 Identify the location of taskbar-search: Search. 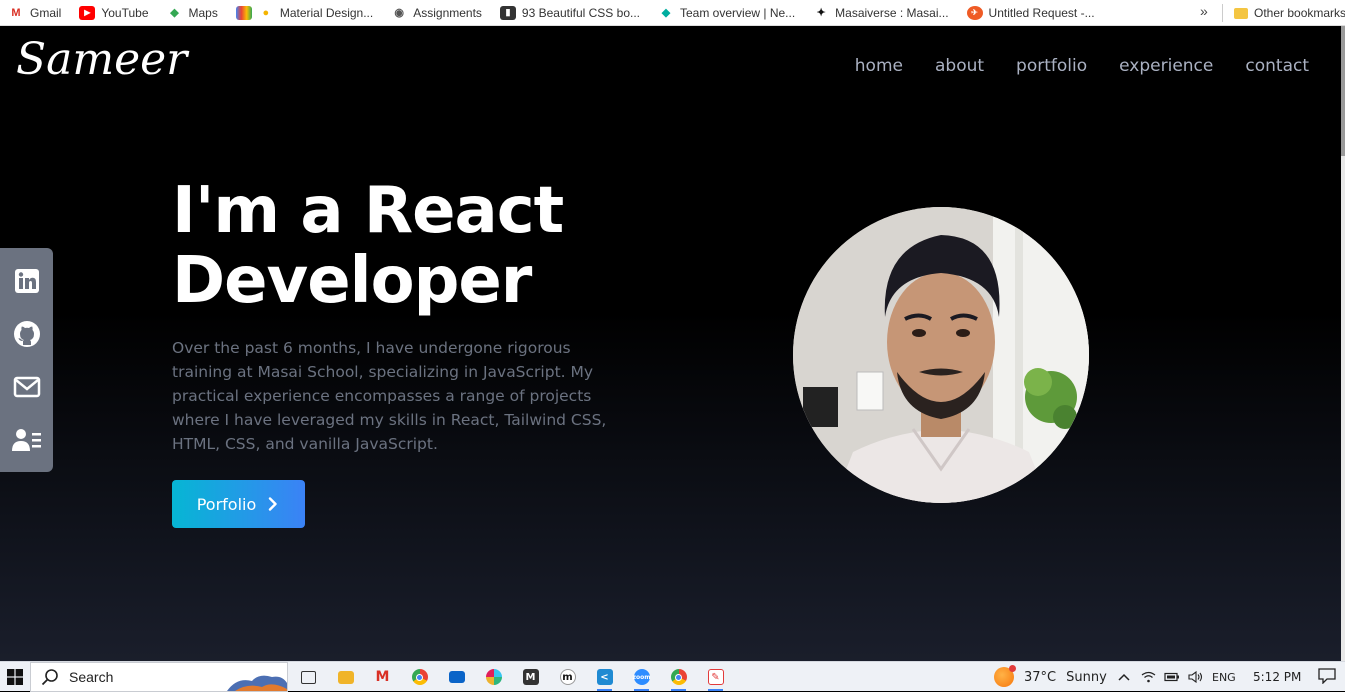
(159, 677).